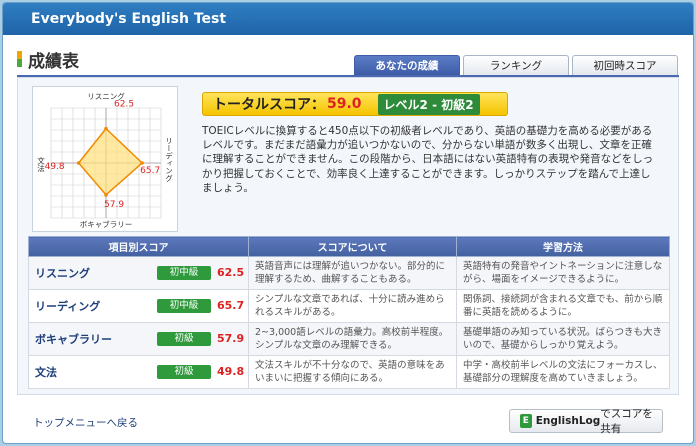 The height and width of the screenshot is (446, 696). What do you see at coordinates (138, 339) in the screenshot?
I see `item-cell: ボキャブラリー 初級 57.9` at bounding box center [138, 339].